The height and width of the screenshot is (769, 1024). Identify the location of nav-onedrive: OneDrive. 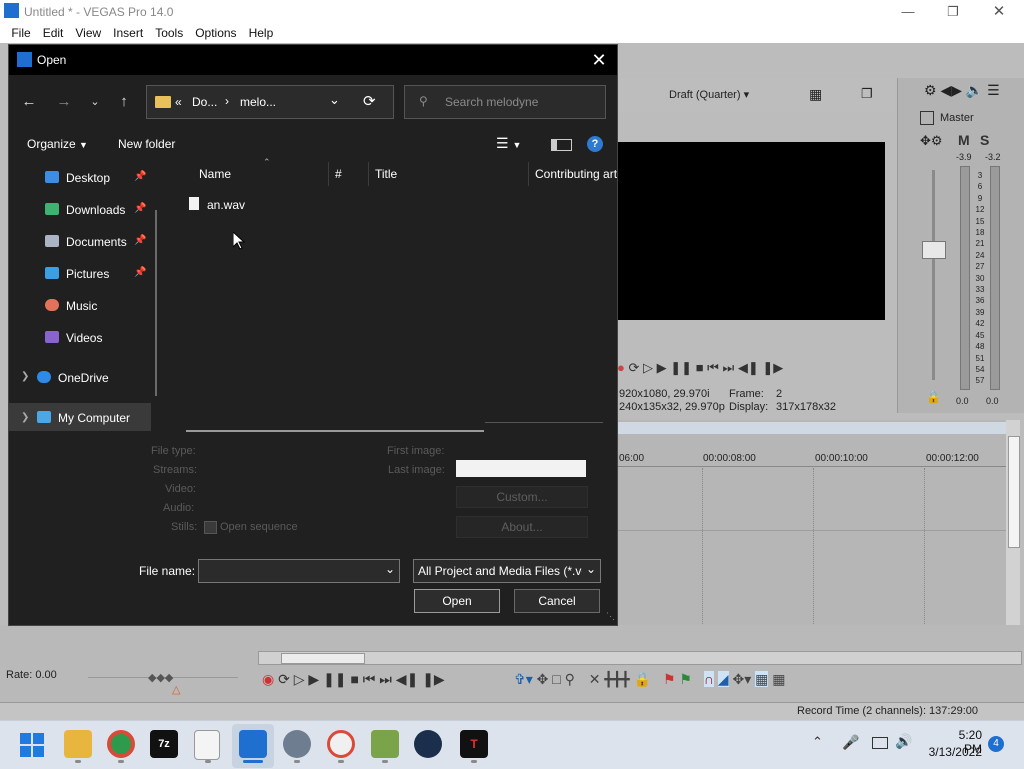
(73, 378).